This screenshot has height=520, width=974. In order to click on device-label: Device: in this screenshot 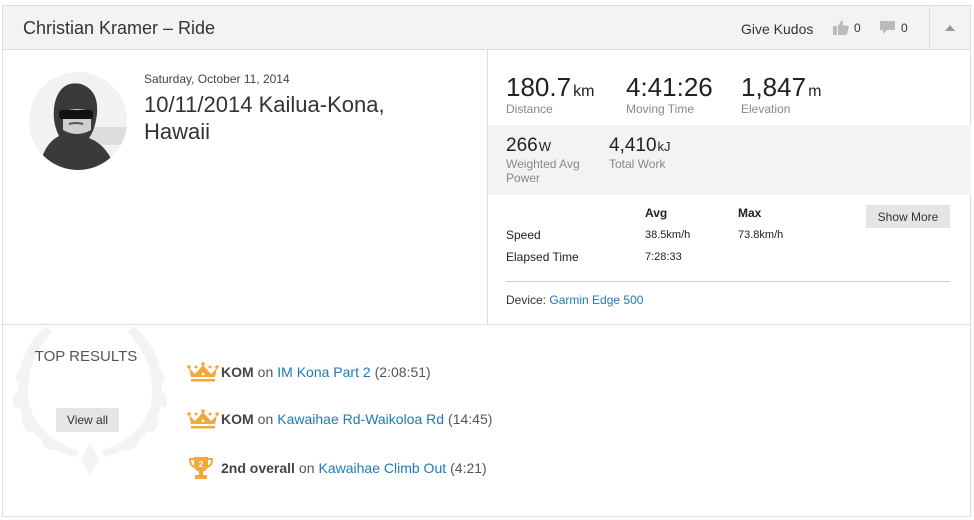, I will do `click(526, 300)`.